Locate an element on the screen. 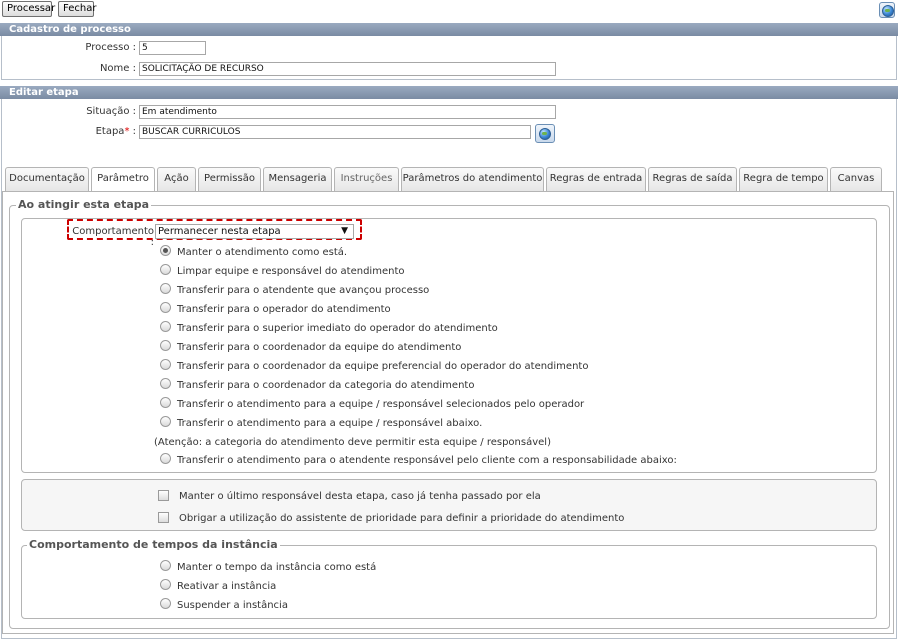  tab-canvas: Canvas is located at coordinates (856, 179).